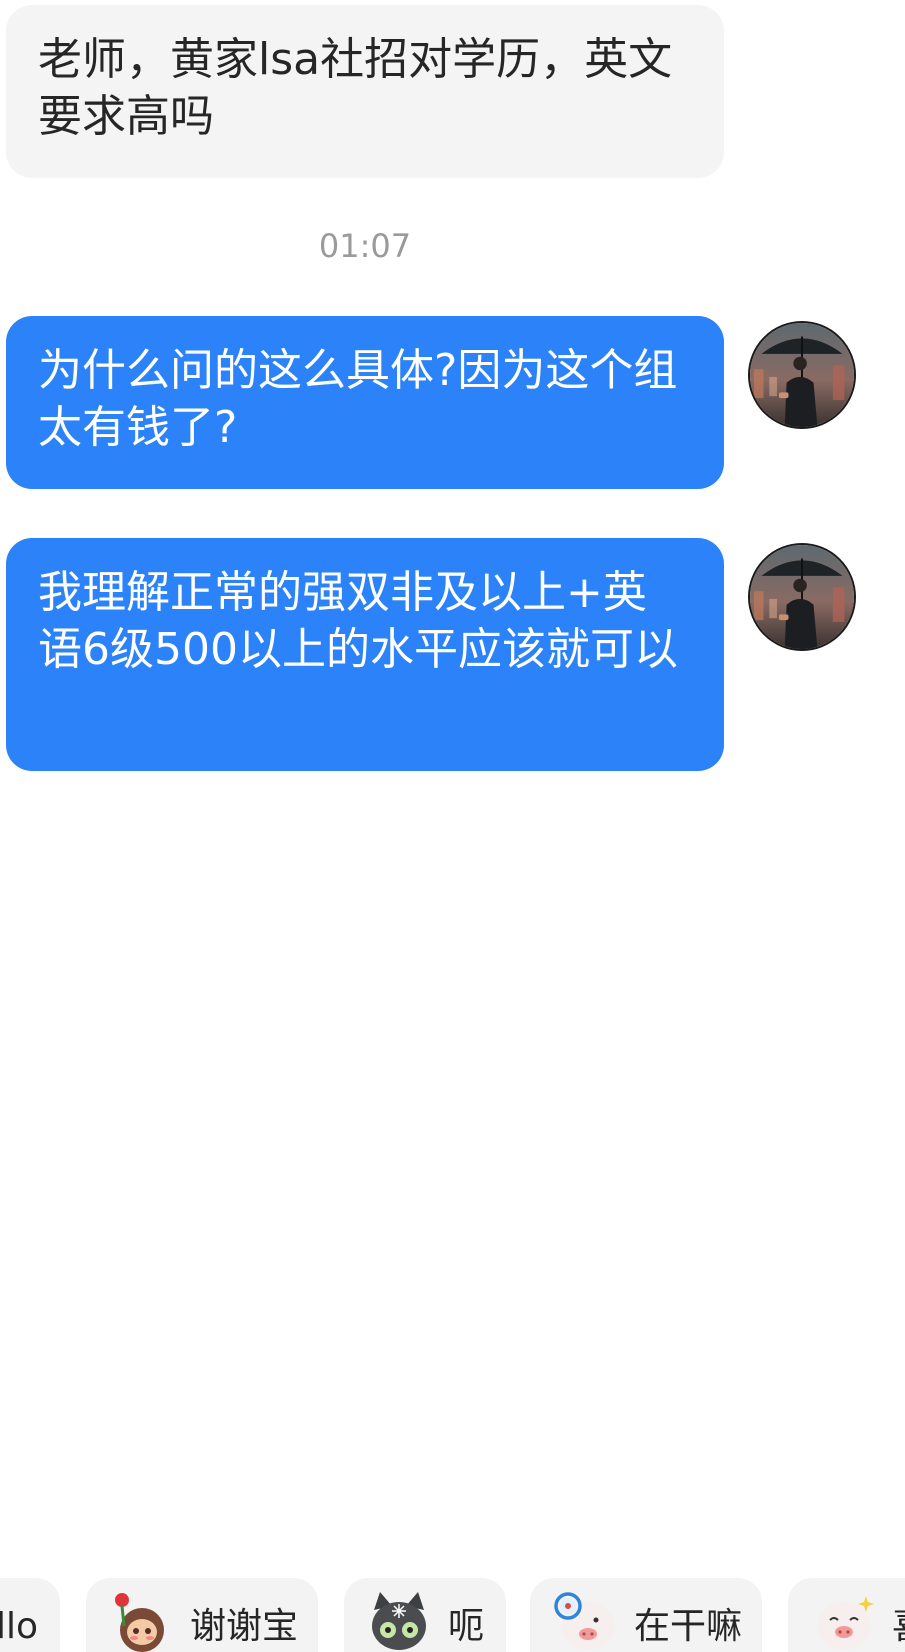  Describe the element at coordinates (898, 1627) in the screenshot. I see `quick-reply-label: 喜` at that location.